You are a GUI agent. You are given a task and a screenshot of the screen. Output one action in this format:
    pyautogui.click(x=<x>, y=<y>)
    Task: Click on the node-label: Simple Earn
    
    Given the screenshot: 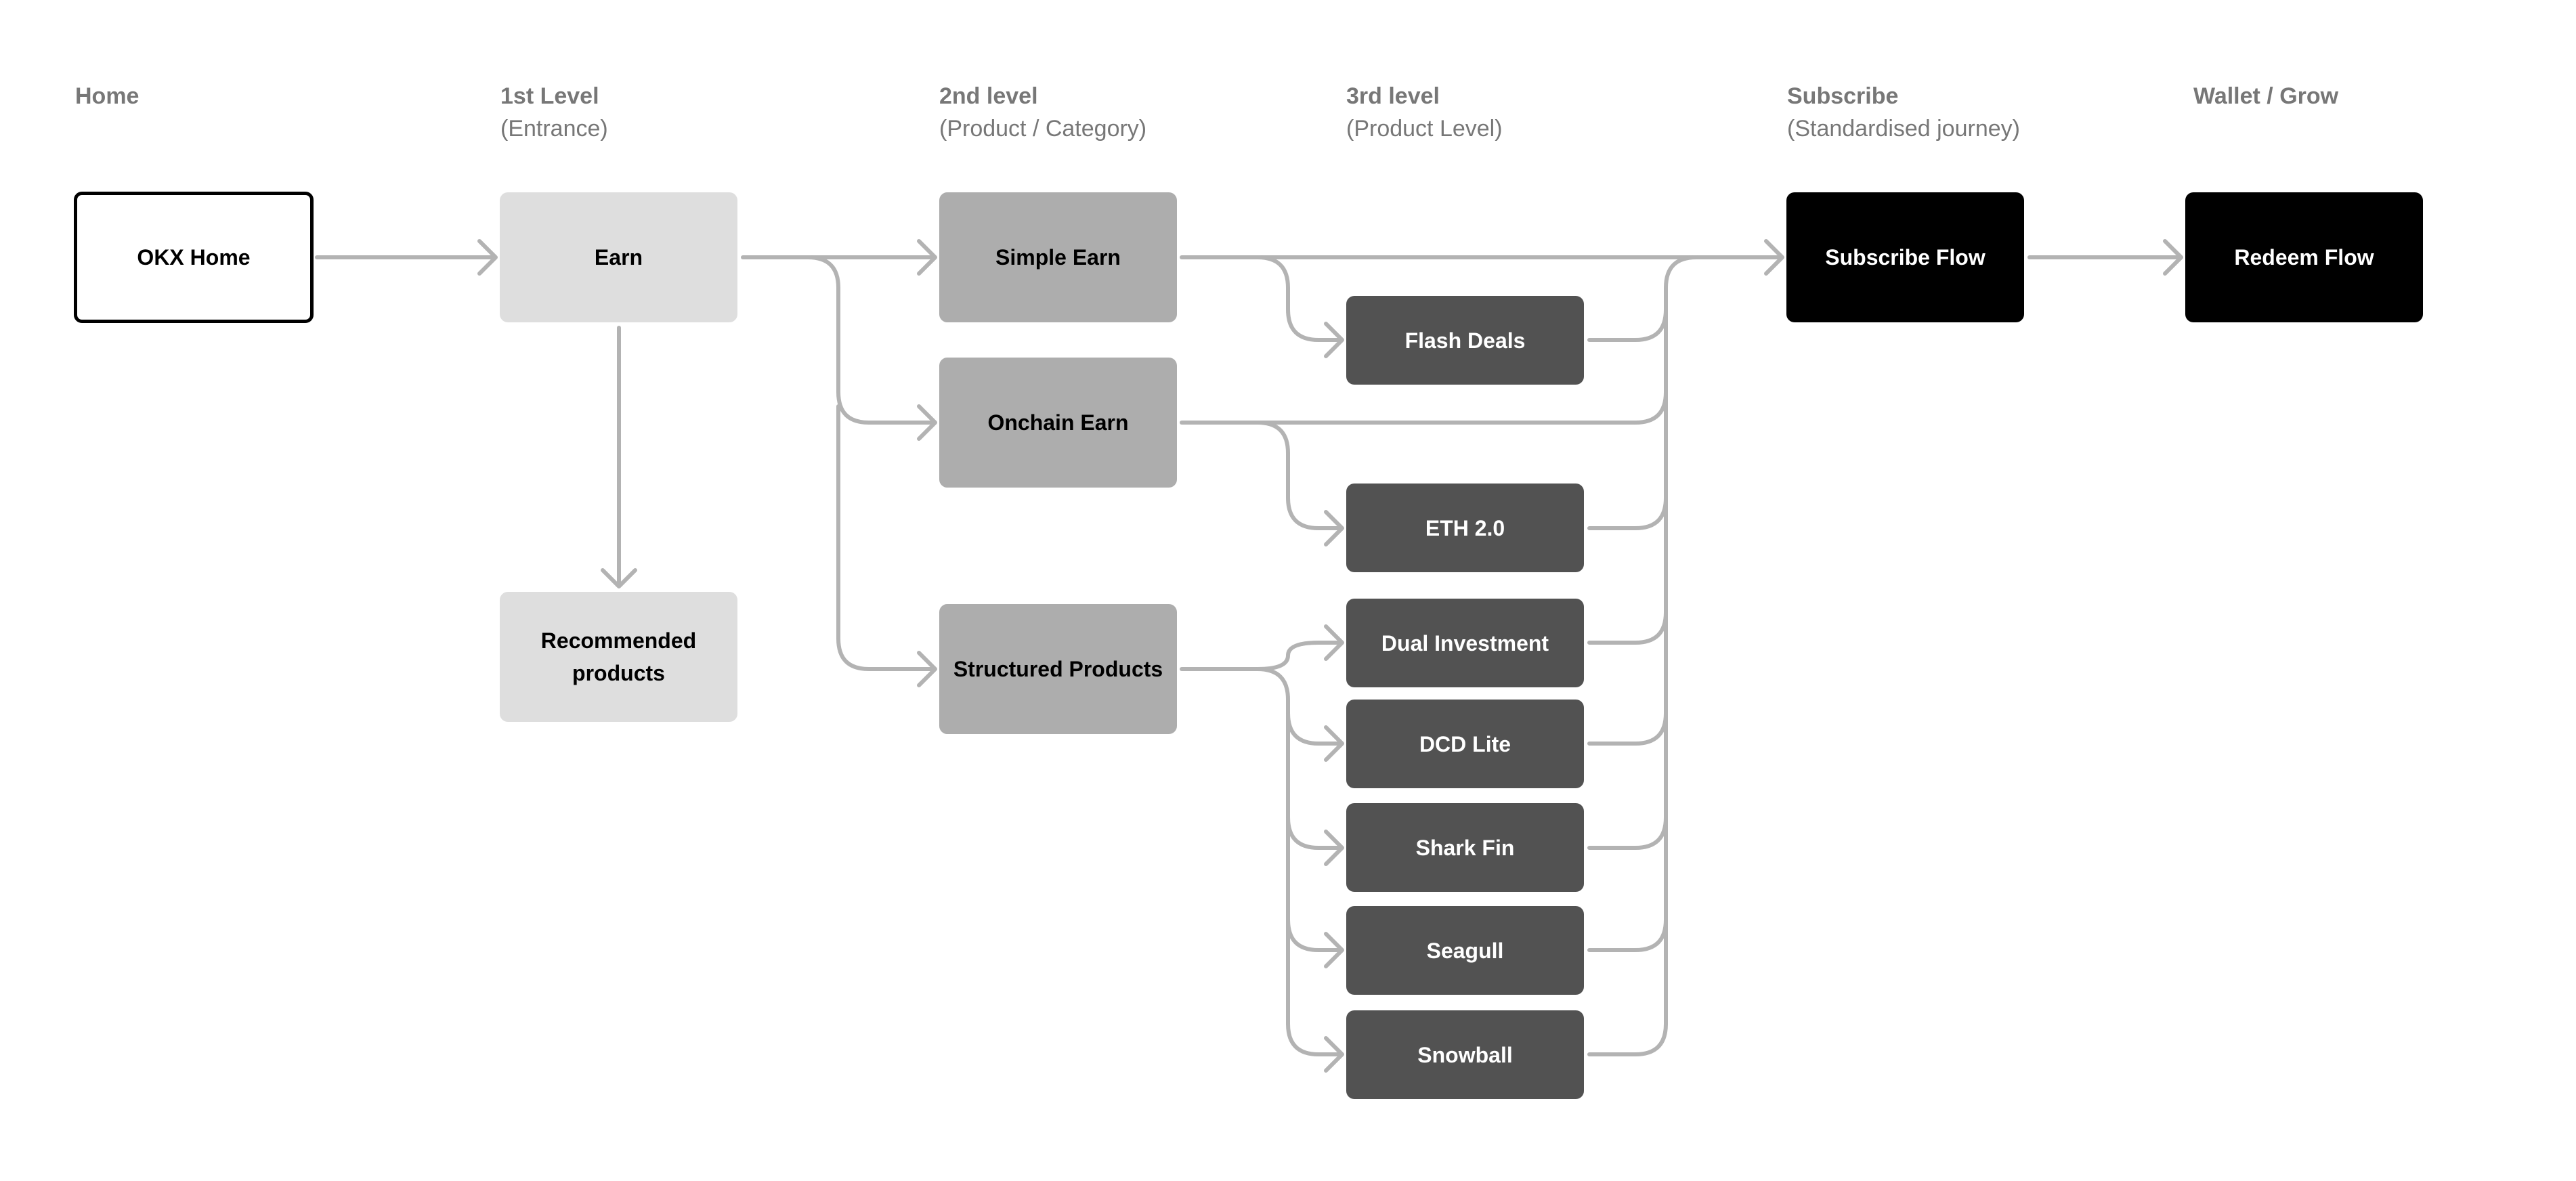 What is the action you would take?
    pyautogui.click(x=1058, y=257)
    